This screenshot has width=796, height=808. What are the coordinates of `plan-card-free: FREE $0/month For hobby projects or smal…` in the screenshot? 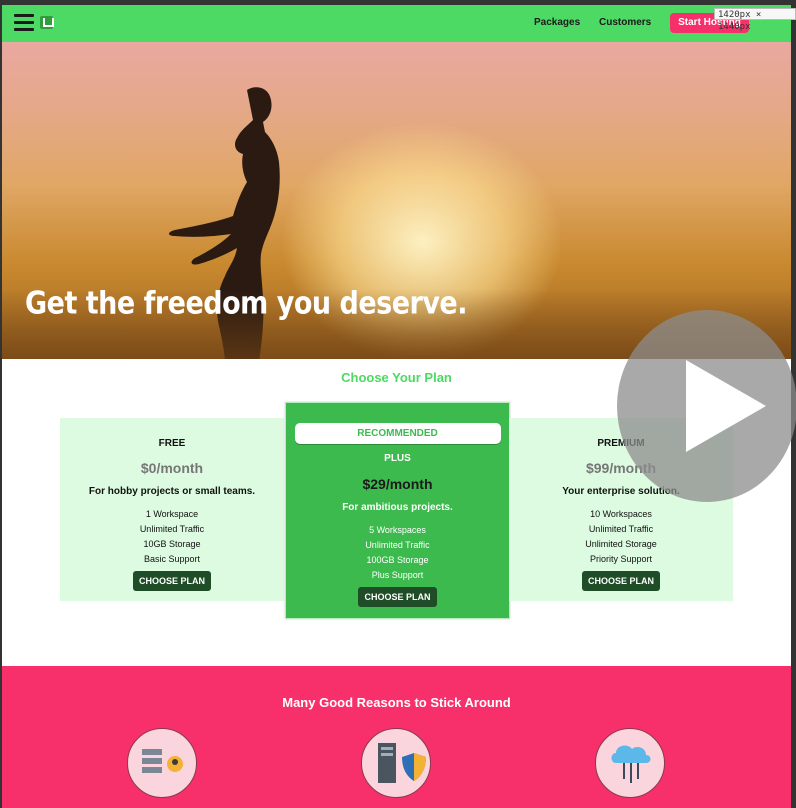 It's located at (172, 509).